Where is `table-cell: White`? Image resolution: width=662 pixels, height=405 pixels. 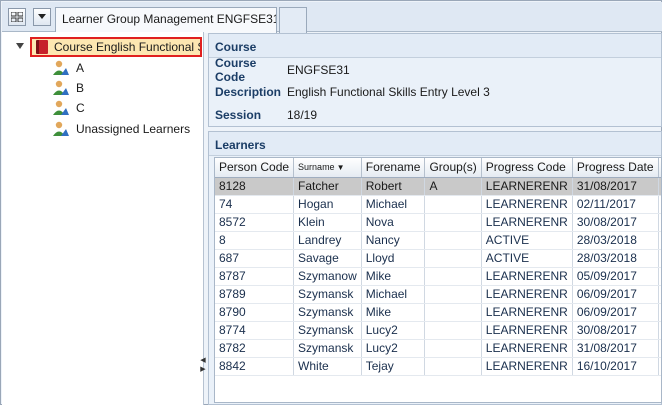 table-cell: White is located at coordinates (327, 366).